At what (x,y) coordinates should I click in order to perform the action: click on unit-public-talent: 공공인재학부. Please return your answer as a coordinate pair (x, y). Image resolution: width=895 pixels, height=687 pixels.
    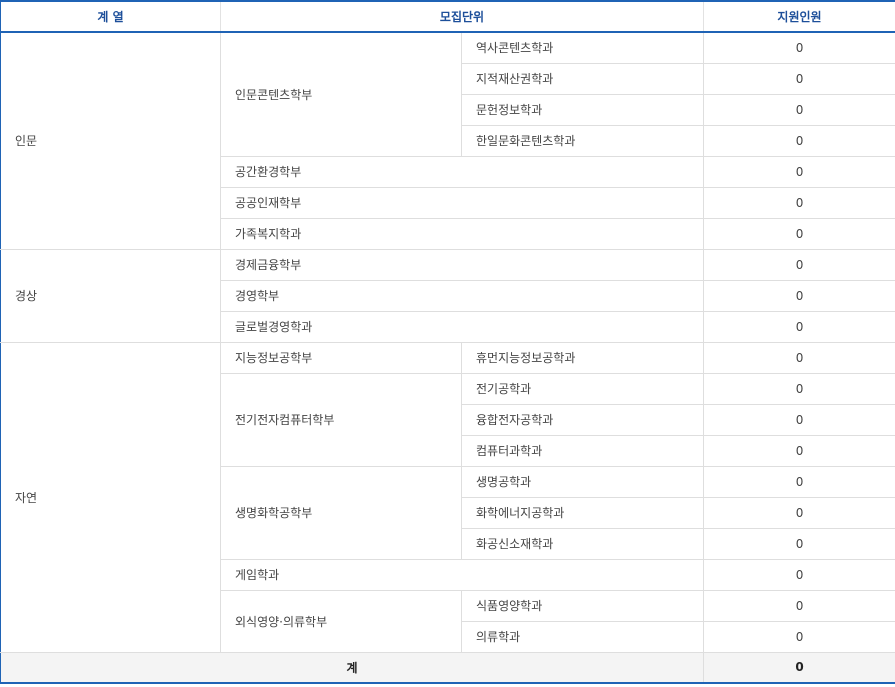
    Looking at the image, I should click on (462, 202).